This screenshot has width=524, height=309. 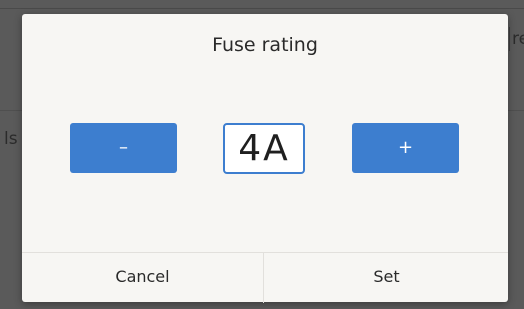 What do you see at coordinates (516, 39) in the screenshot?
I see `background-text-fragment: re` at bounding box center [516, 39].